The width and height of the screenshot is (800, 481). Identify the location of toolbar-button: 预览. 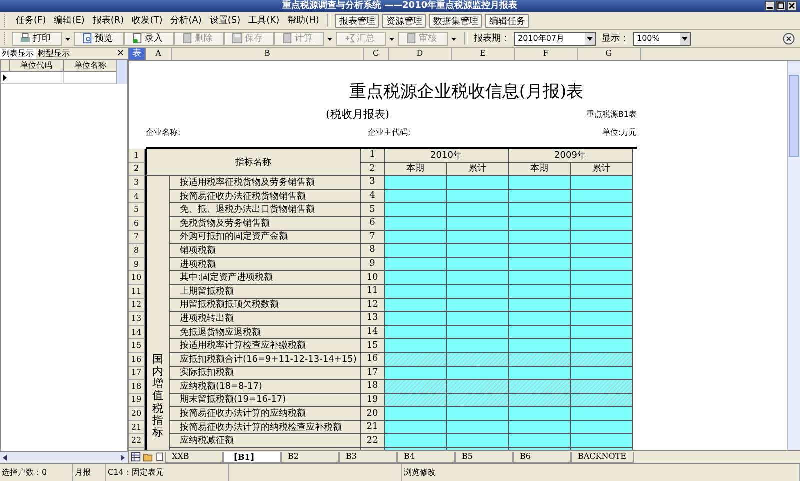
(99, 39).